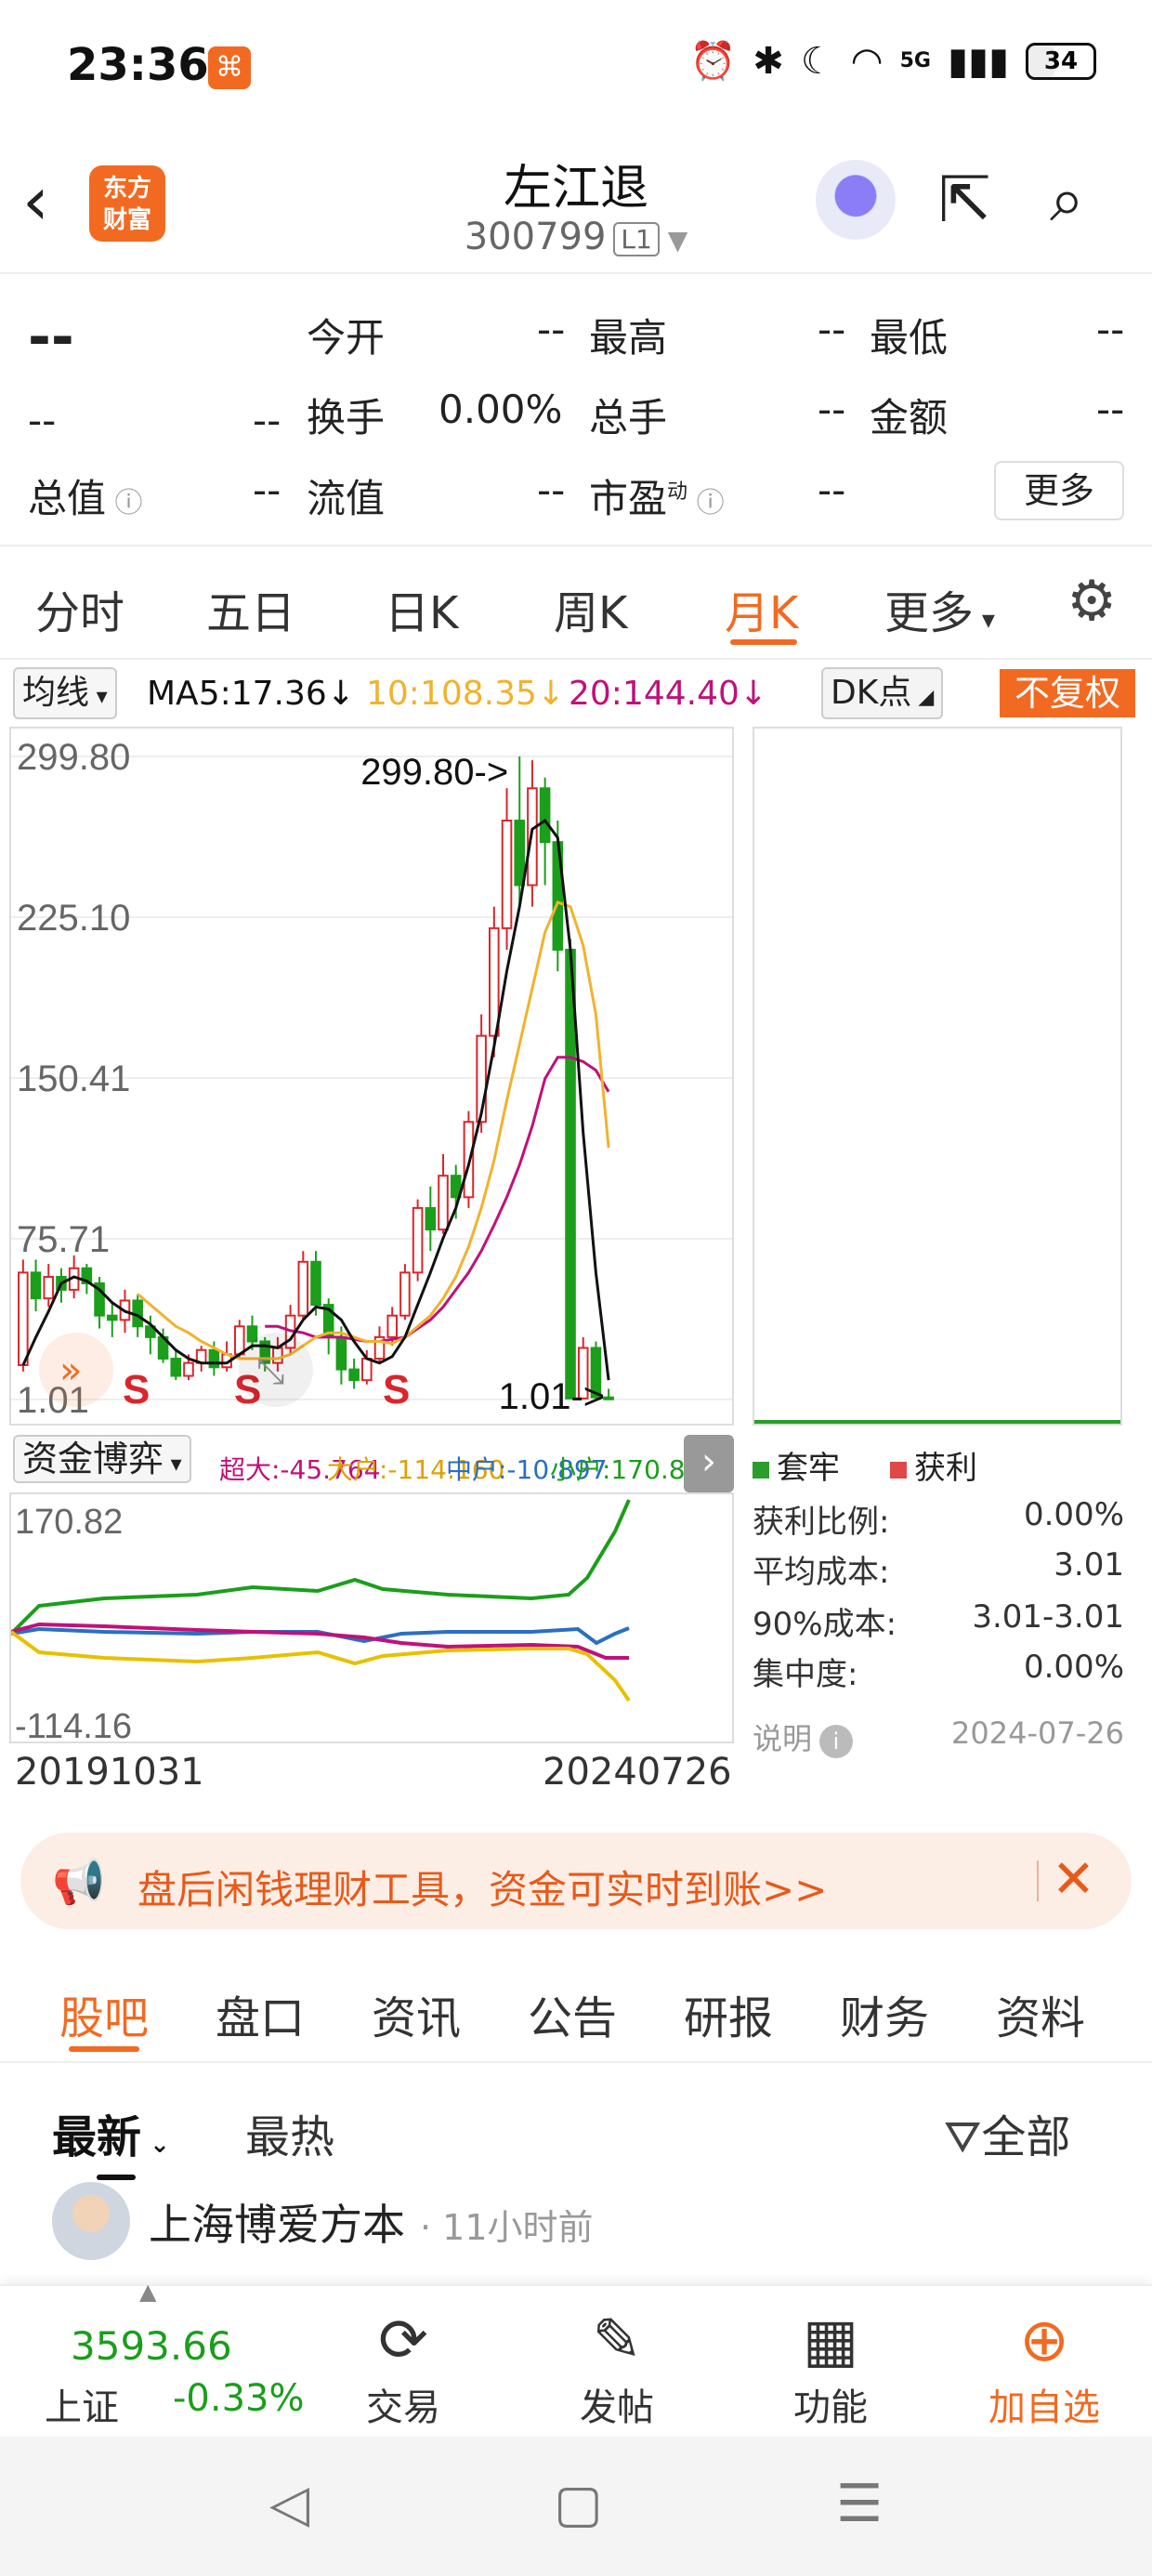  I want to click on pe-label: 市盈动 ⓘ, so click(657, 495).